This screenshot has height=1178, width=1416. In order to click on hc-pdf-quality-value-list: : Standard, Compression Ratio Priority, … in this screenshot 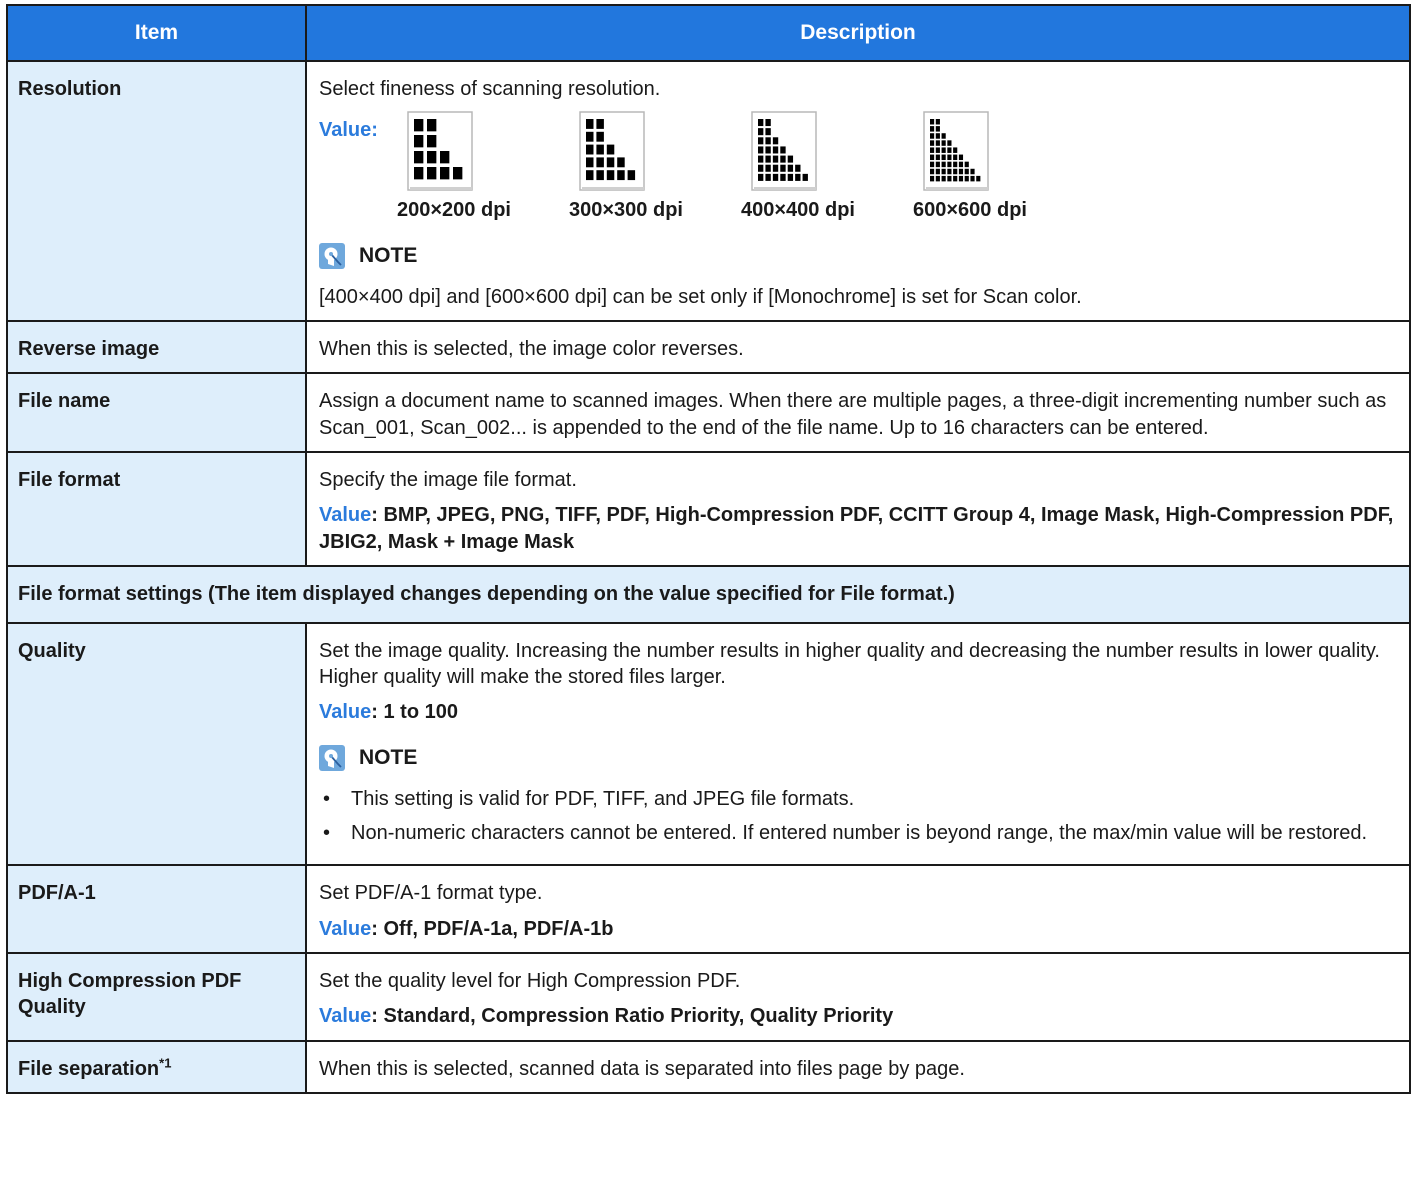, I will do `click(632, 1016)`.